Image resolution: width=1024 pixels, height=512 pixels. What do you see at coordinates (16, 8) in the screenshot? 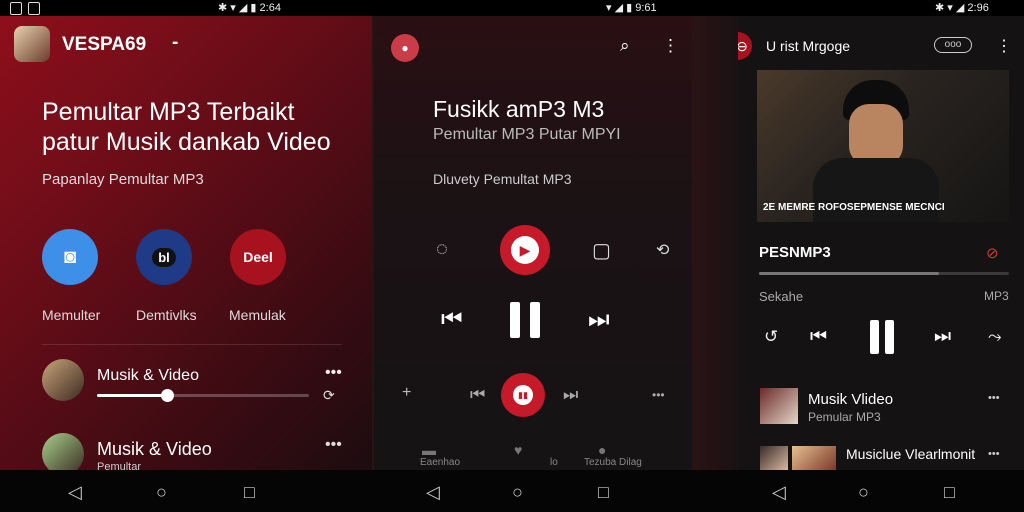
I see `notification-icon` at bounding box center [16, 8].